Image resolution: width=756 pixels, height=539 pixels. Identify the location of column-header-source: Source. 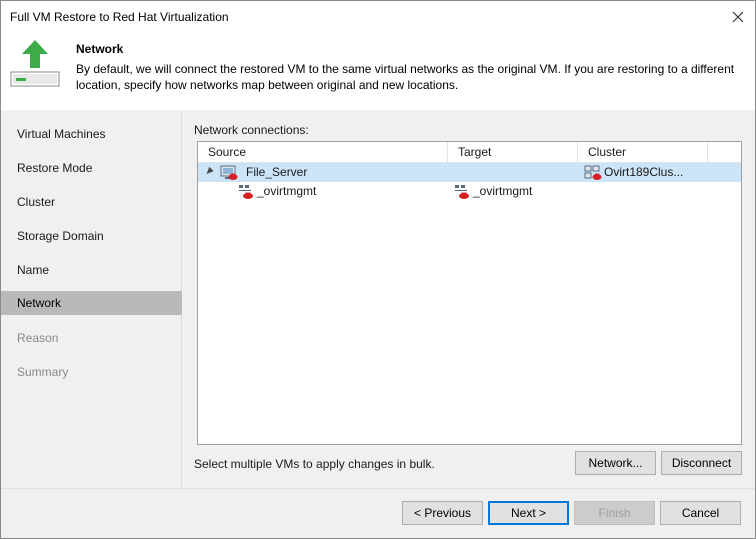
(323, 152).